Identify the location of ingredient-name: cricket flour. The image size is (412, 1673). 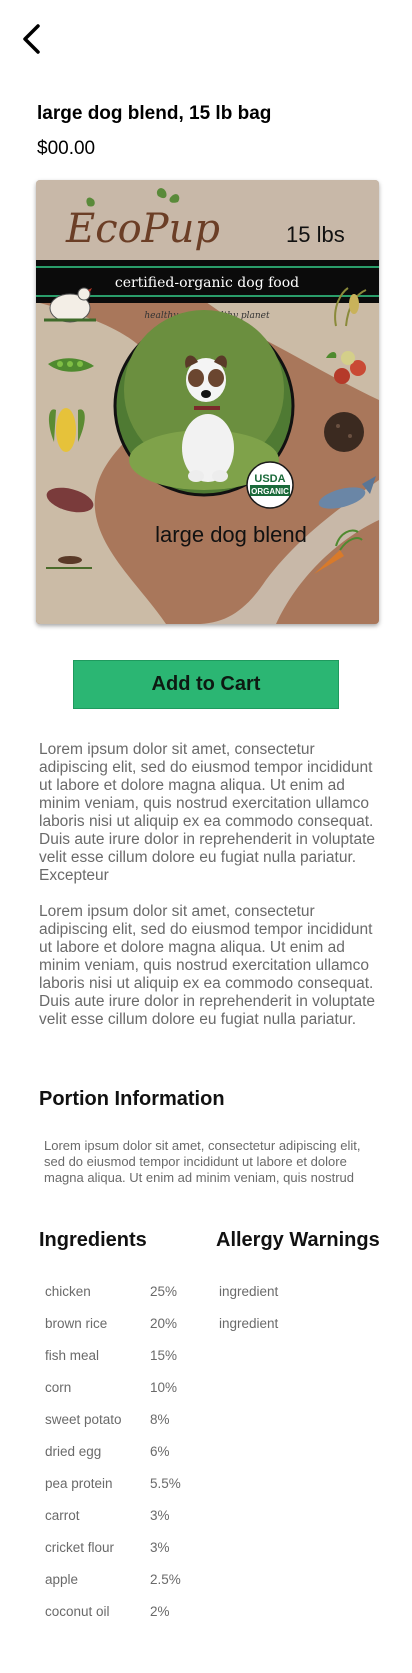
(80, 1547).